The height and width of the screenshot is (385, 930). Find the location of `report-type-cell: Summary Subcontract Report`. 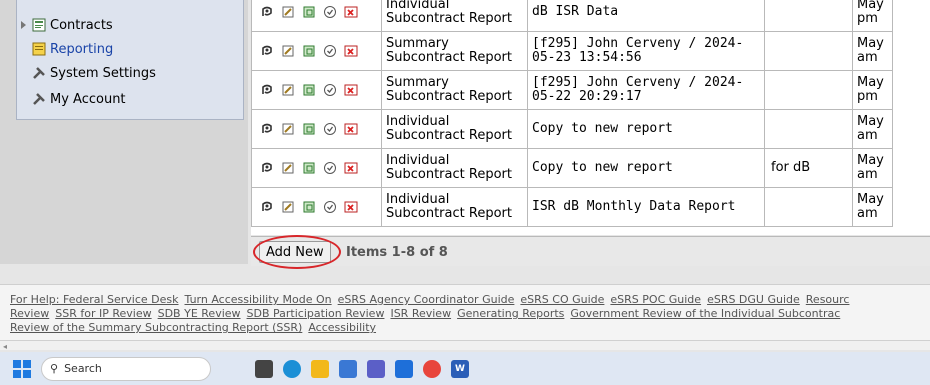

report-type-cell: Summary Subcontract Report is located at coordinates (454, 90).